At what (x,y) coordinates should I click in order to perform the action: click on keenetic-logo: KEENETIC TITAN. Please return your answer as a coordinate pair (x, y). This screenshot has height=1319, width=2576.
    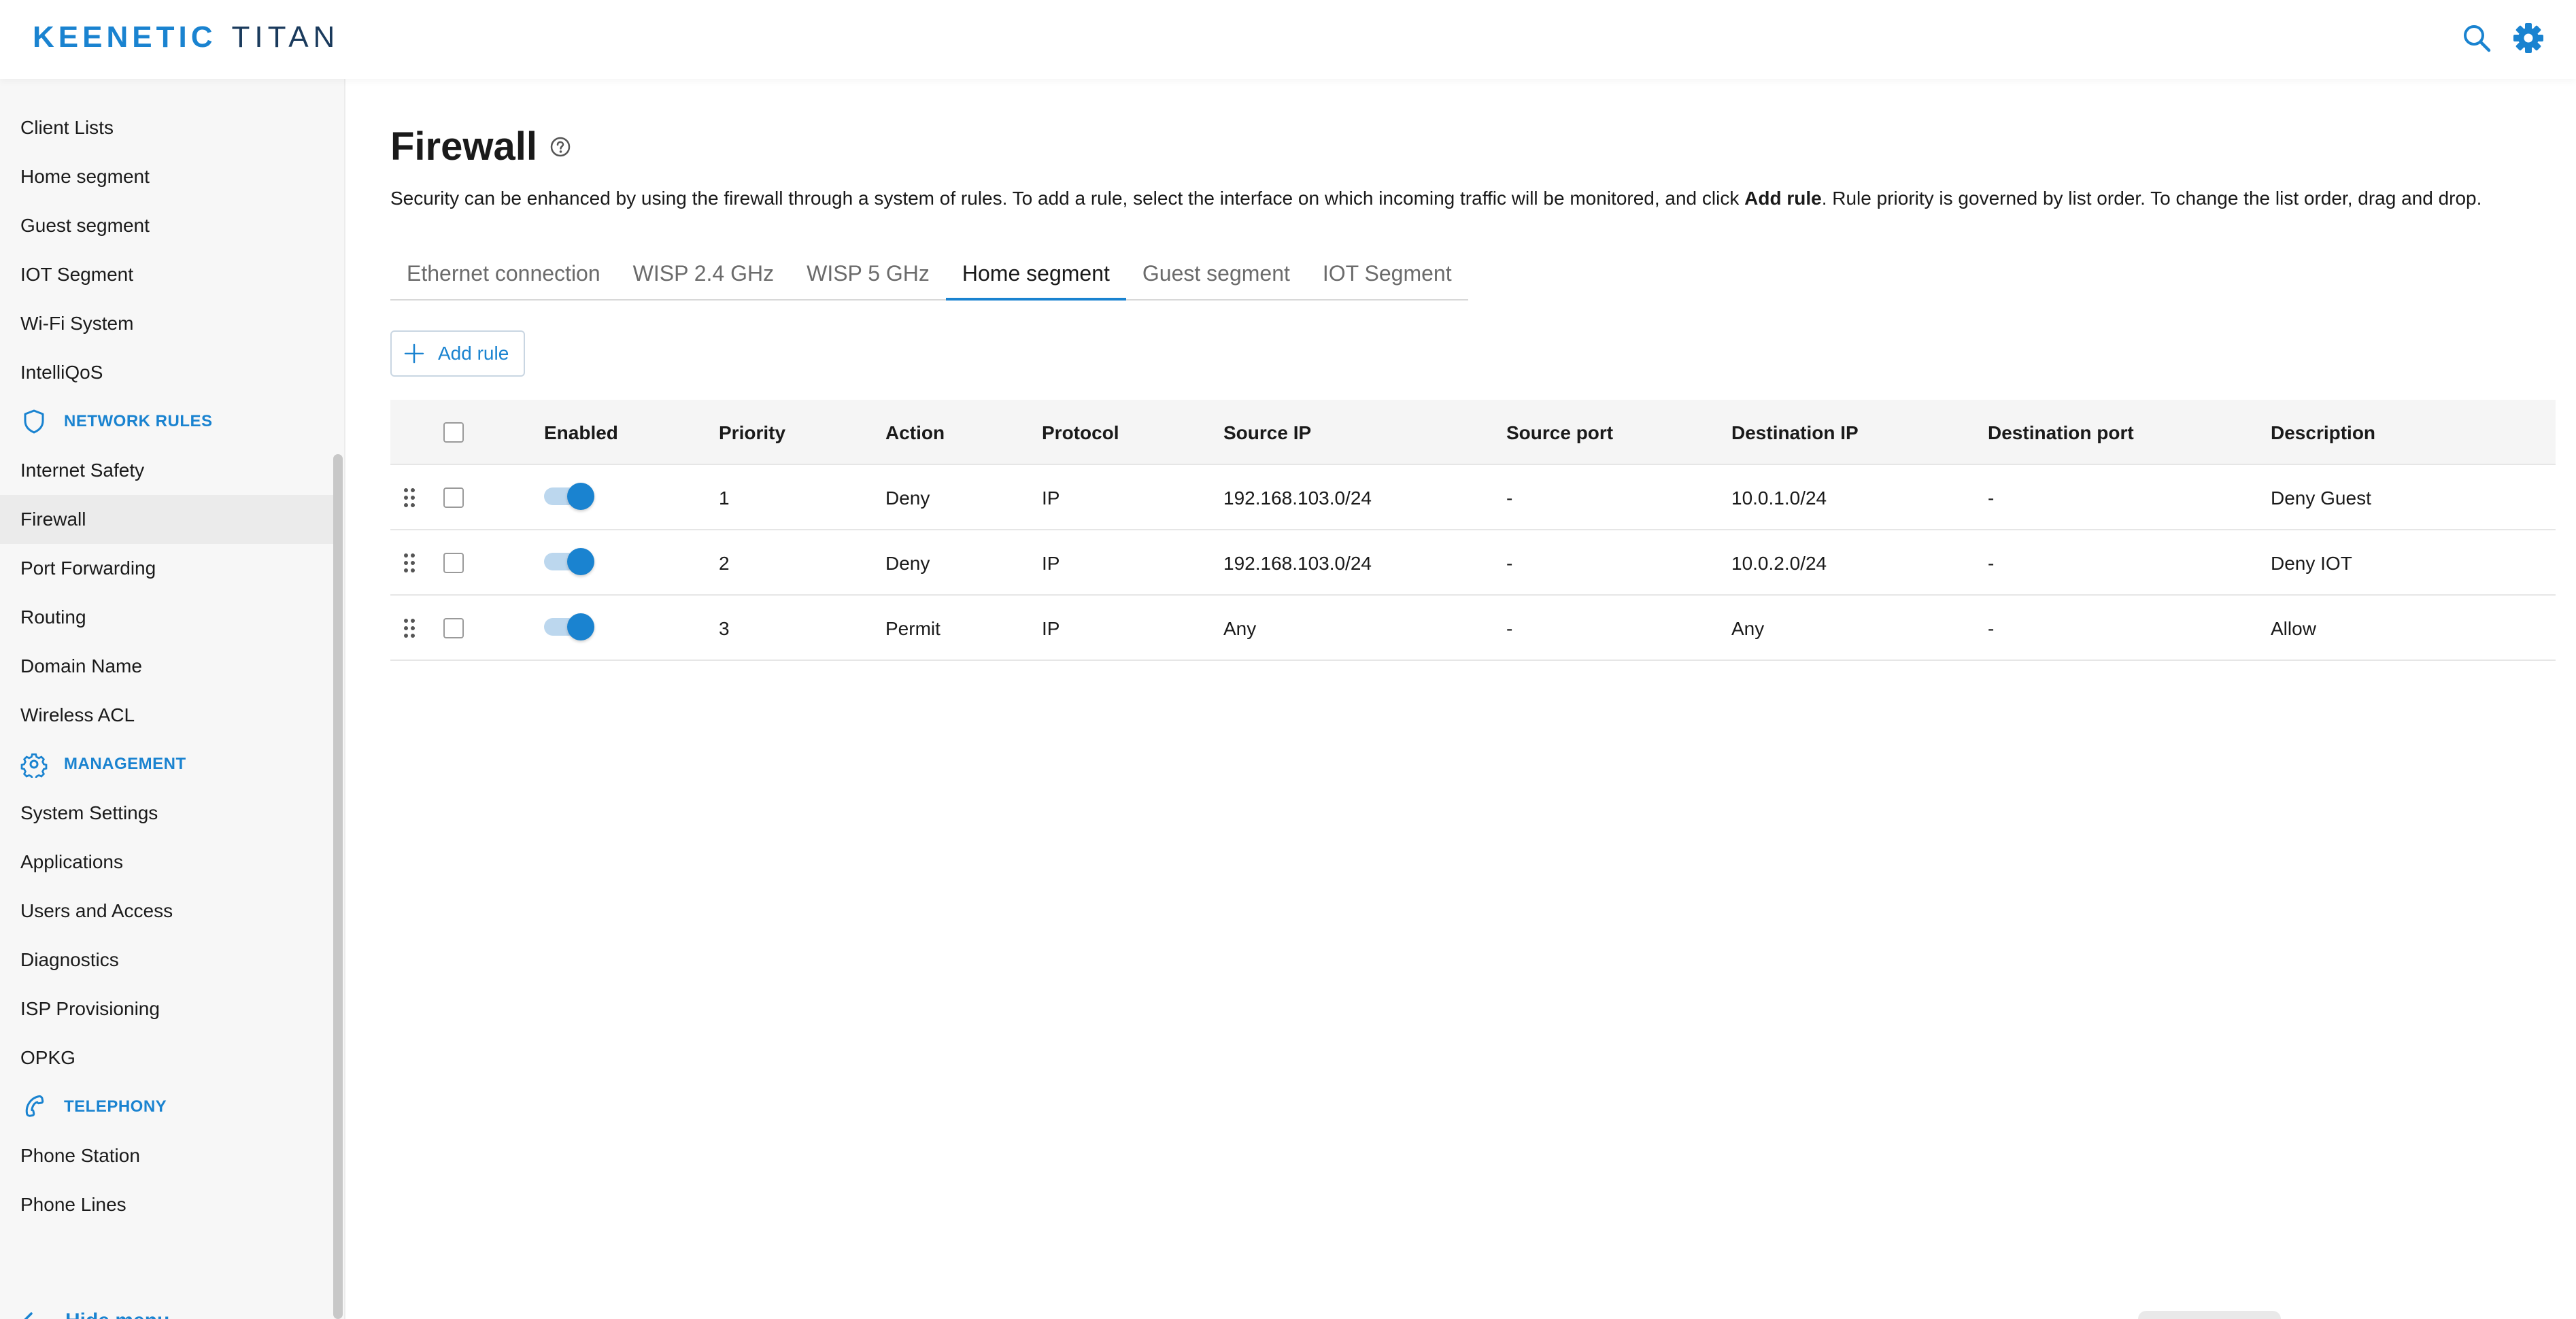
    Looking at the image, I should click on (186, 37).